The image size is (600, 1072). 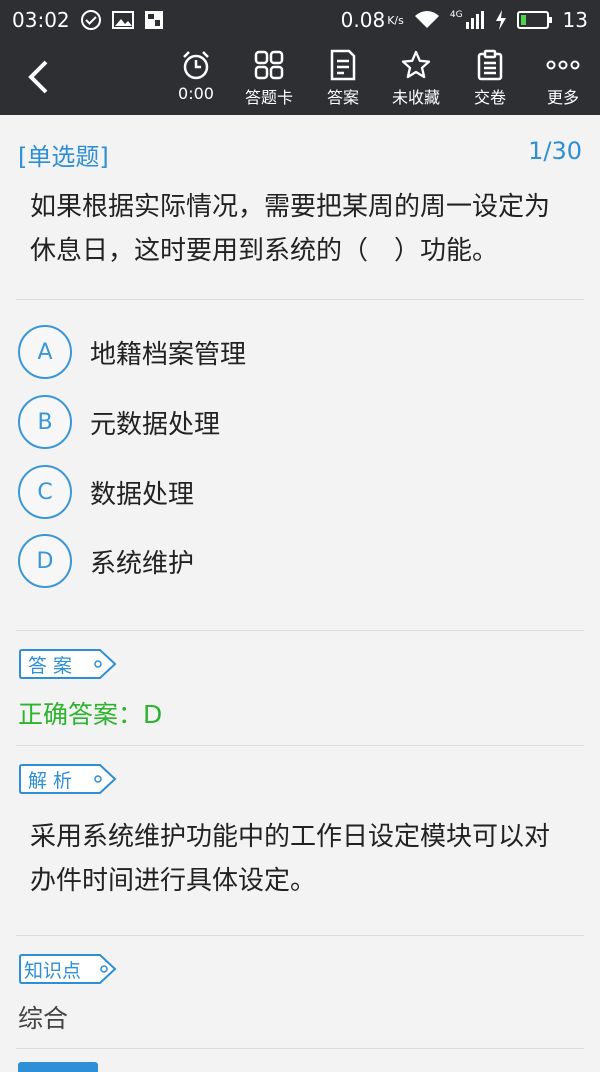 What do you see at coordinates (196, 93) in the screenshot?
I see `timer-label: 0:00` at bounding box center [196, 93].